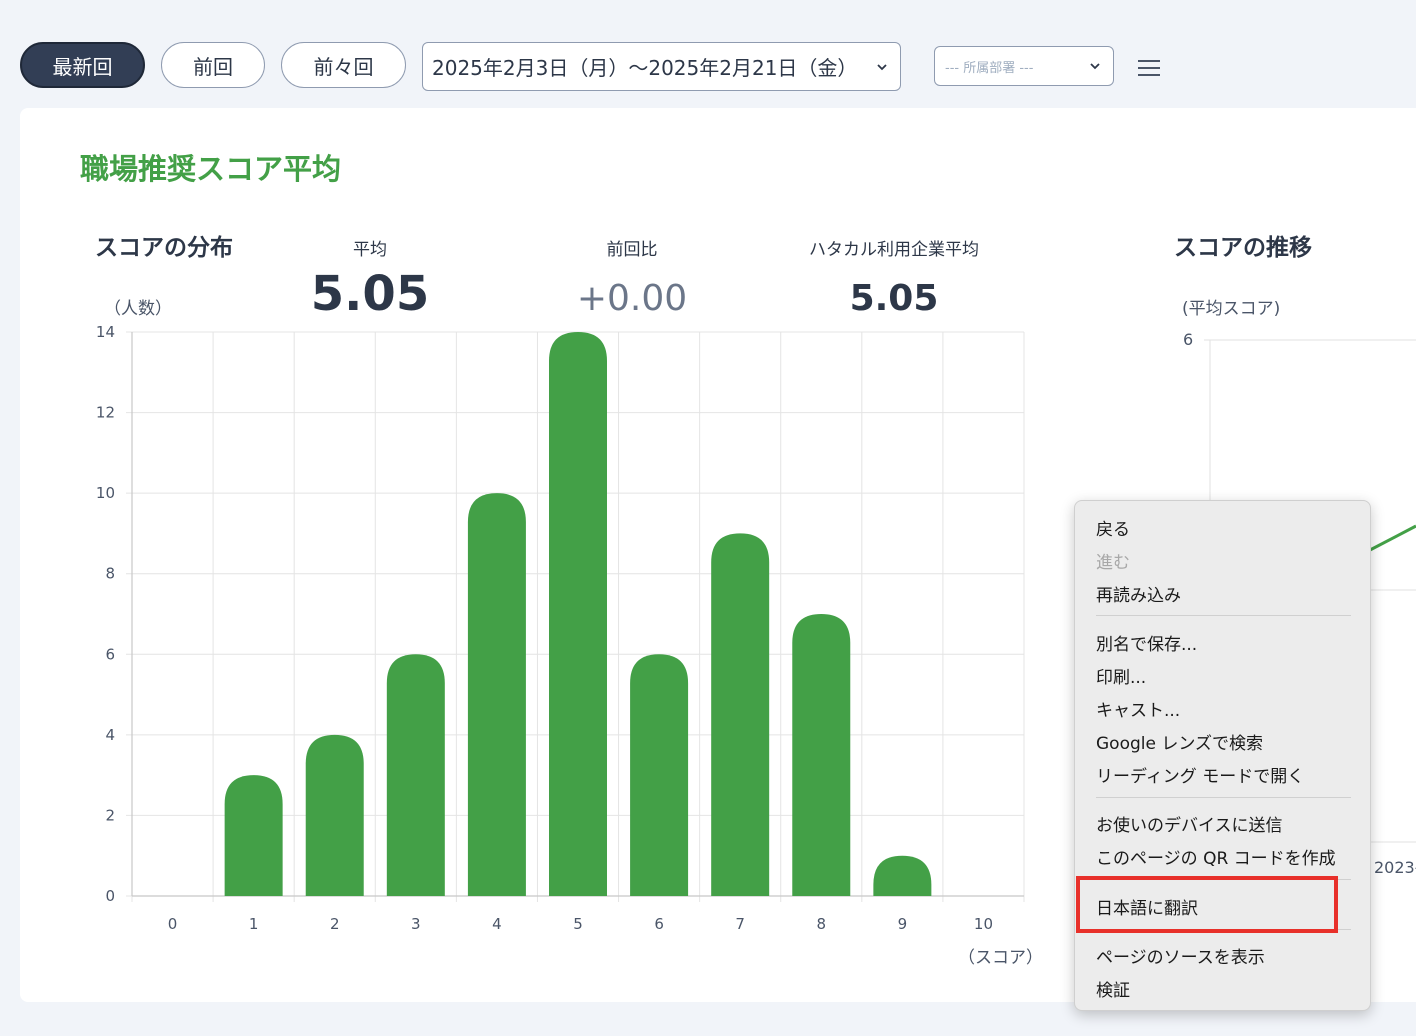  I want to click on x-tick-label: 2, so click(335, 924).